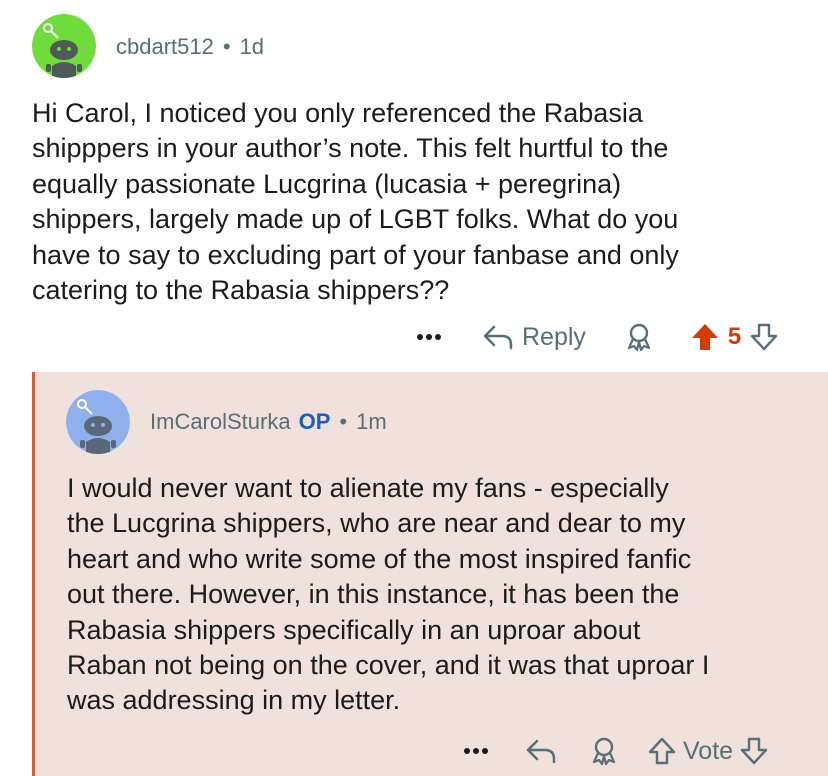 This screenshot has width=828, height=776. Describe the element at coordinates (165, 46) in the screenshot. I see `comment-username: cbdart512` at that location.